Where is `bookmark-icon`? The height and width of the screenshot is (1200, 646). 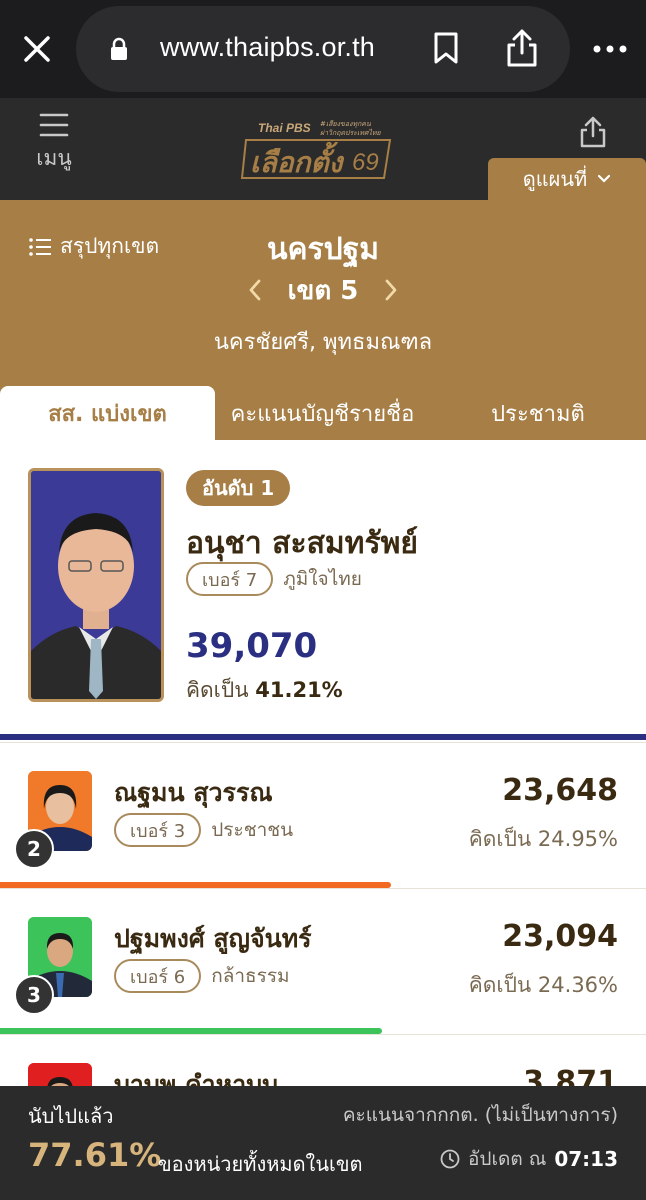 bookmark-icon is located at coordinates (446, 48).